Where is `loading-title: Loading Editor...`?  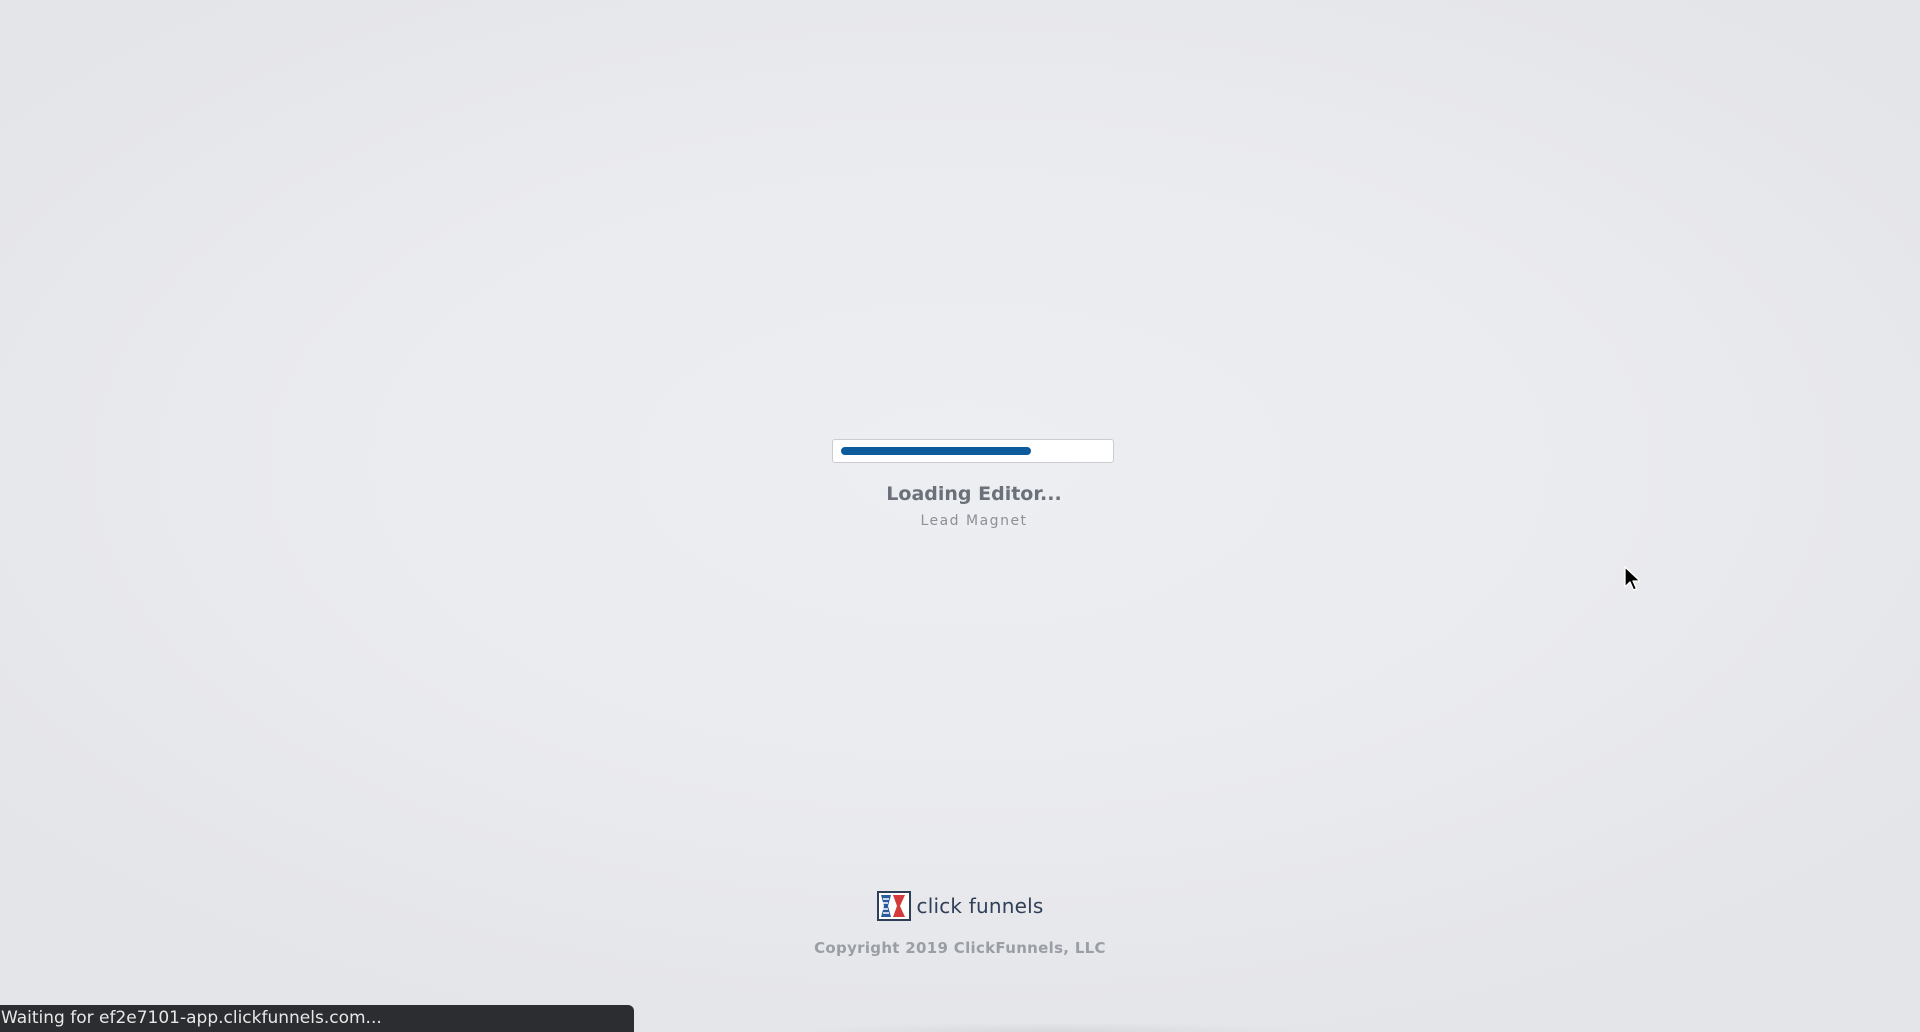 loading-title: Loading Editor... is located at coordinates (974, 494).